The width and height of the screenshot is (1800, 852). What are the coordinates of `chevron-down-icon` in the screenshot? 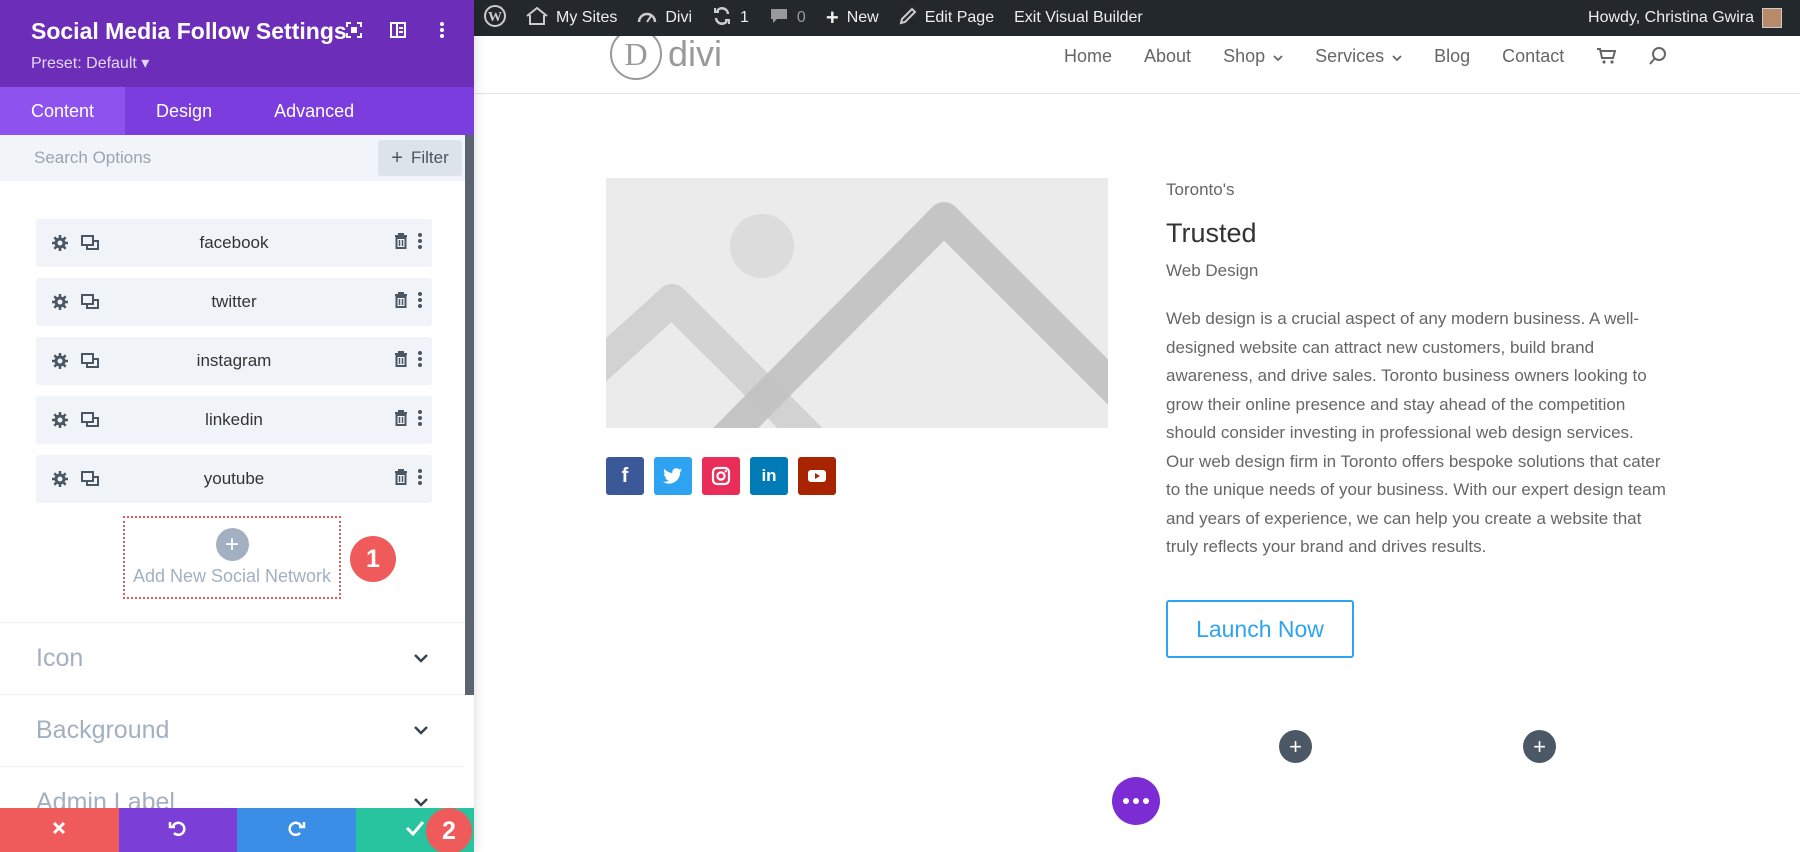 It's located at (421, 731).